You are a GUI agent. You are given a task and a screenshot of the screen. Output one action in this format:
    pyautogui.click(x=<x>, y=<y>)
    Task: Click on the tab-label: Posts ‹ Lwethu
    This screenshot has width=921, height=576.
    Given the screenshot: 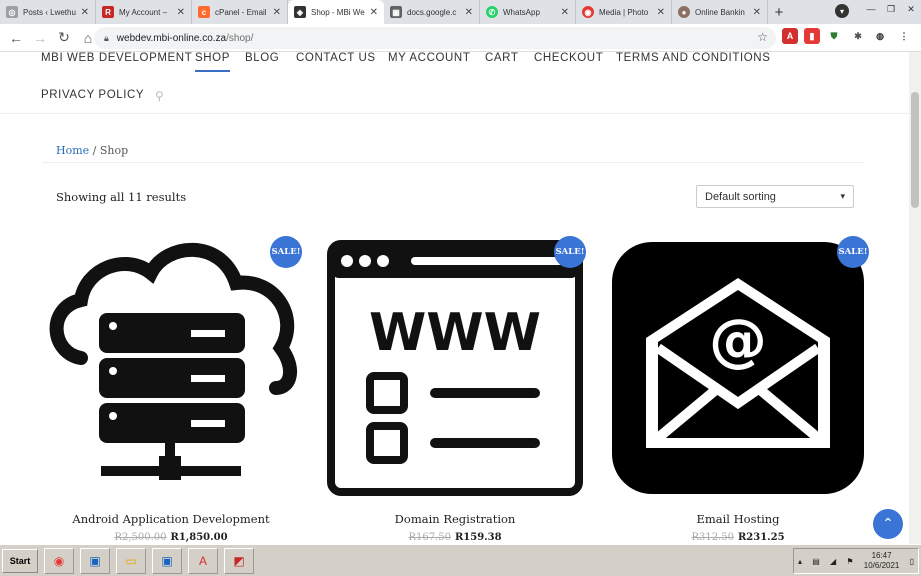 What is the action you would take?
    pyautogui.click(x=49, y=12)
    